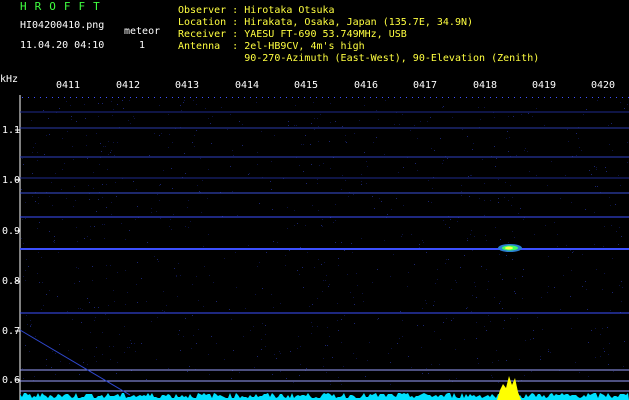 Image resolution: width=629 pixels, height=400 pixels. What do you see at coordinates (75, 362) in the screenshot?
I see `drift-trace` at bounding box center [75, 362].